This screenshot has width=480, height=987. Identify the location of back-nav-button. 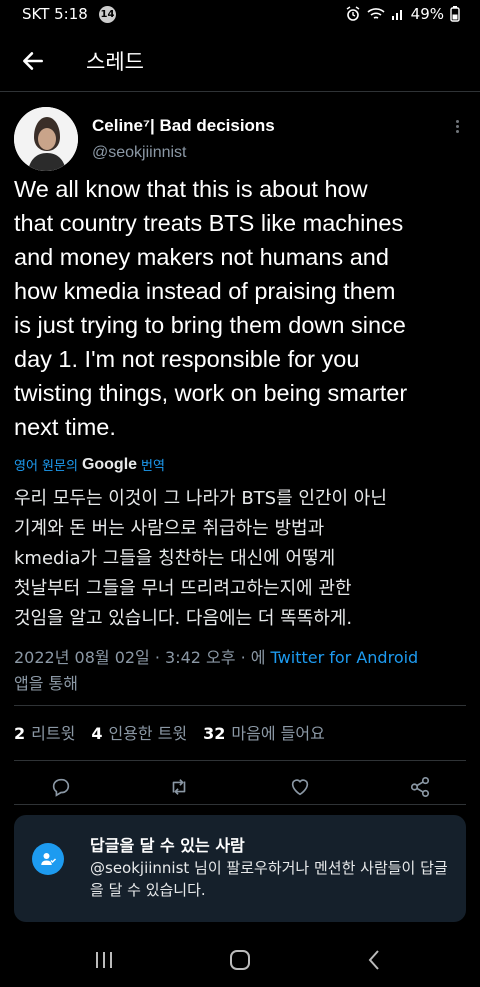
(374, 960).